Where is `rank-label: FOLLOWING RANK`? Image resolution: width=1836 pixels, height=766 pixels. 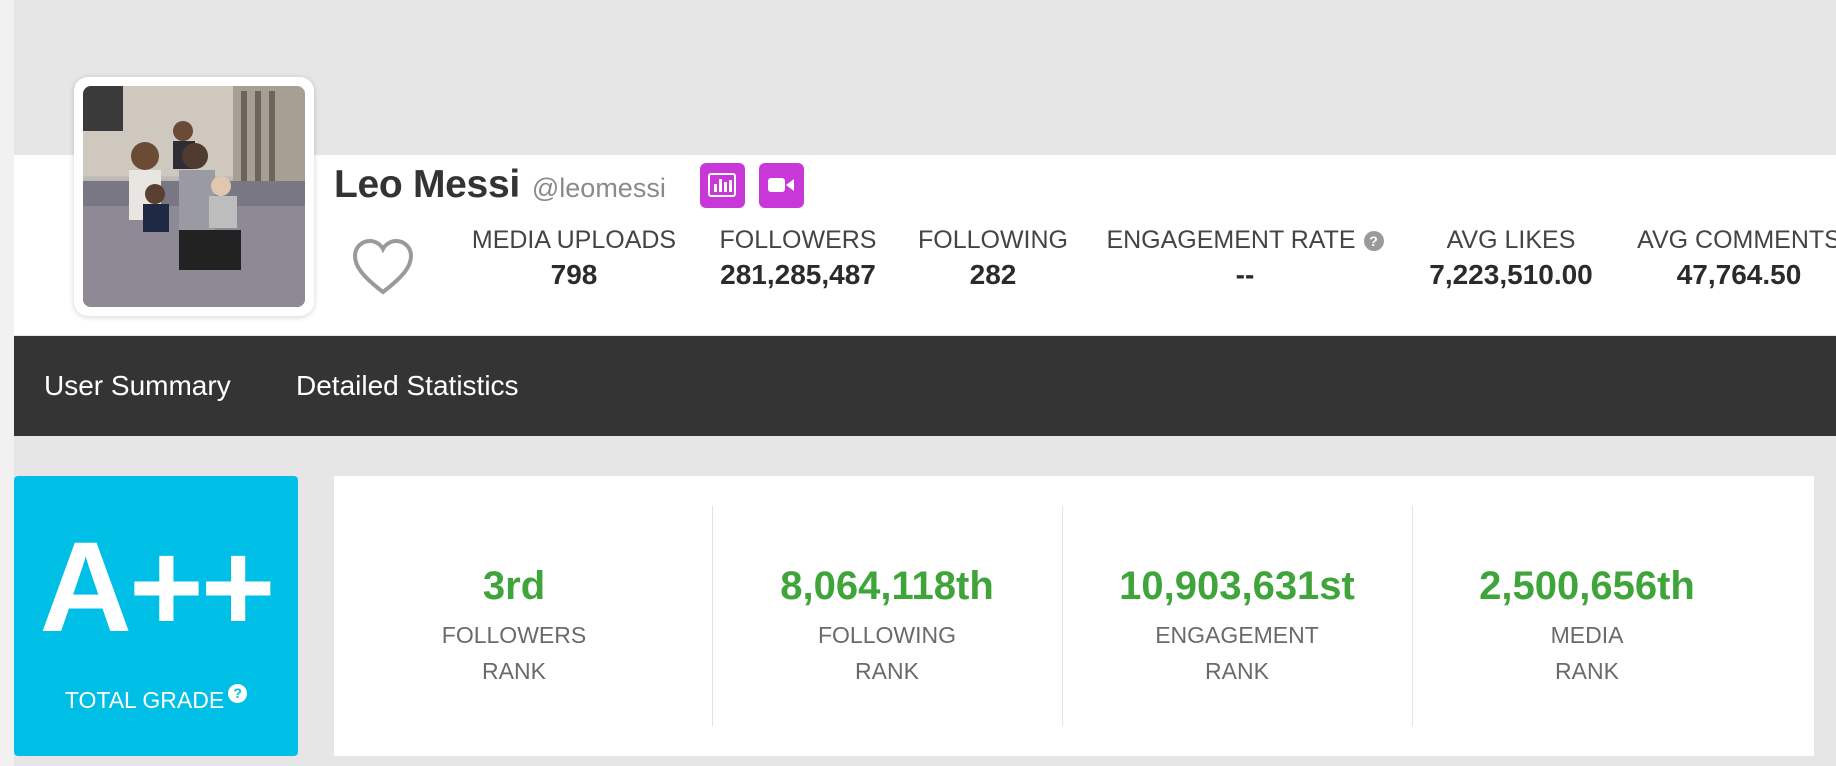 rank-label: FOLLOWING RANK is located at coordinates (887, 653).